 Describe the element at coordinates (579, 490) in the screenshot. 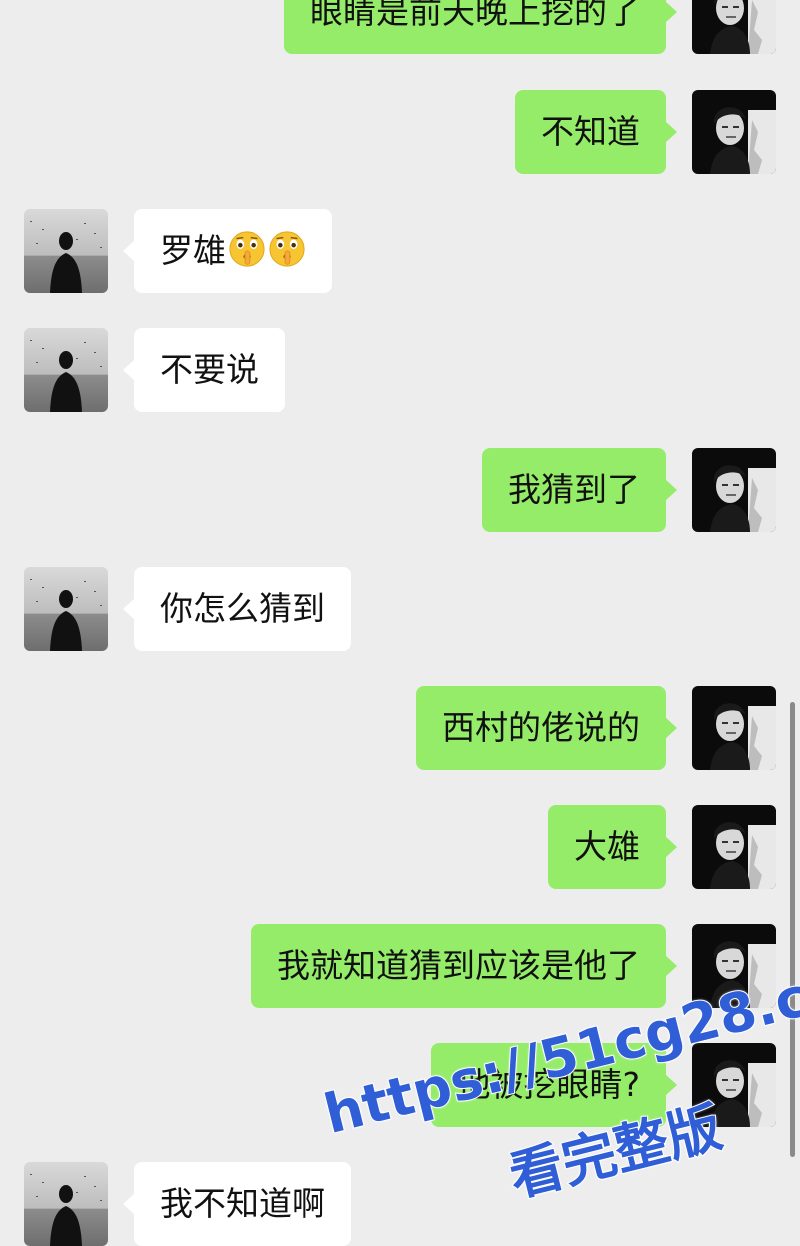

I see `outgoing-message-bubble: 我猜到了` at that location.